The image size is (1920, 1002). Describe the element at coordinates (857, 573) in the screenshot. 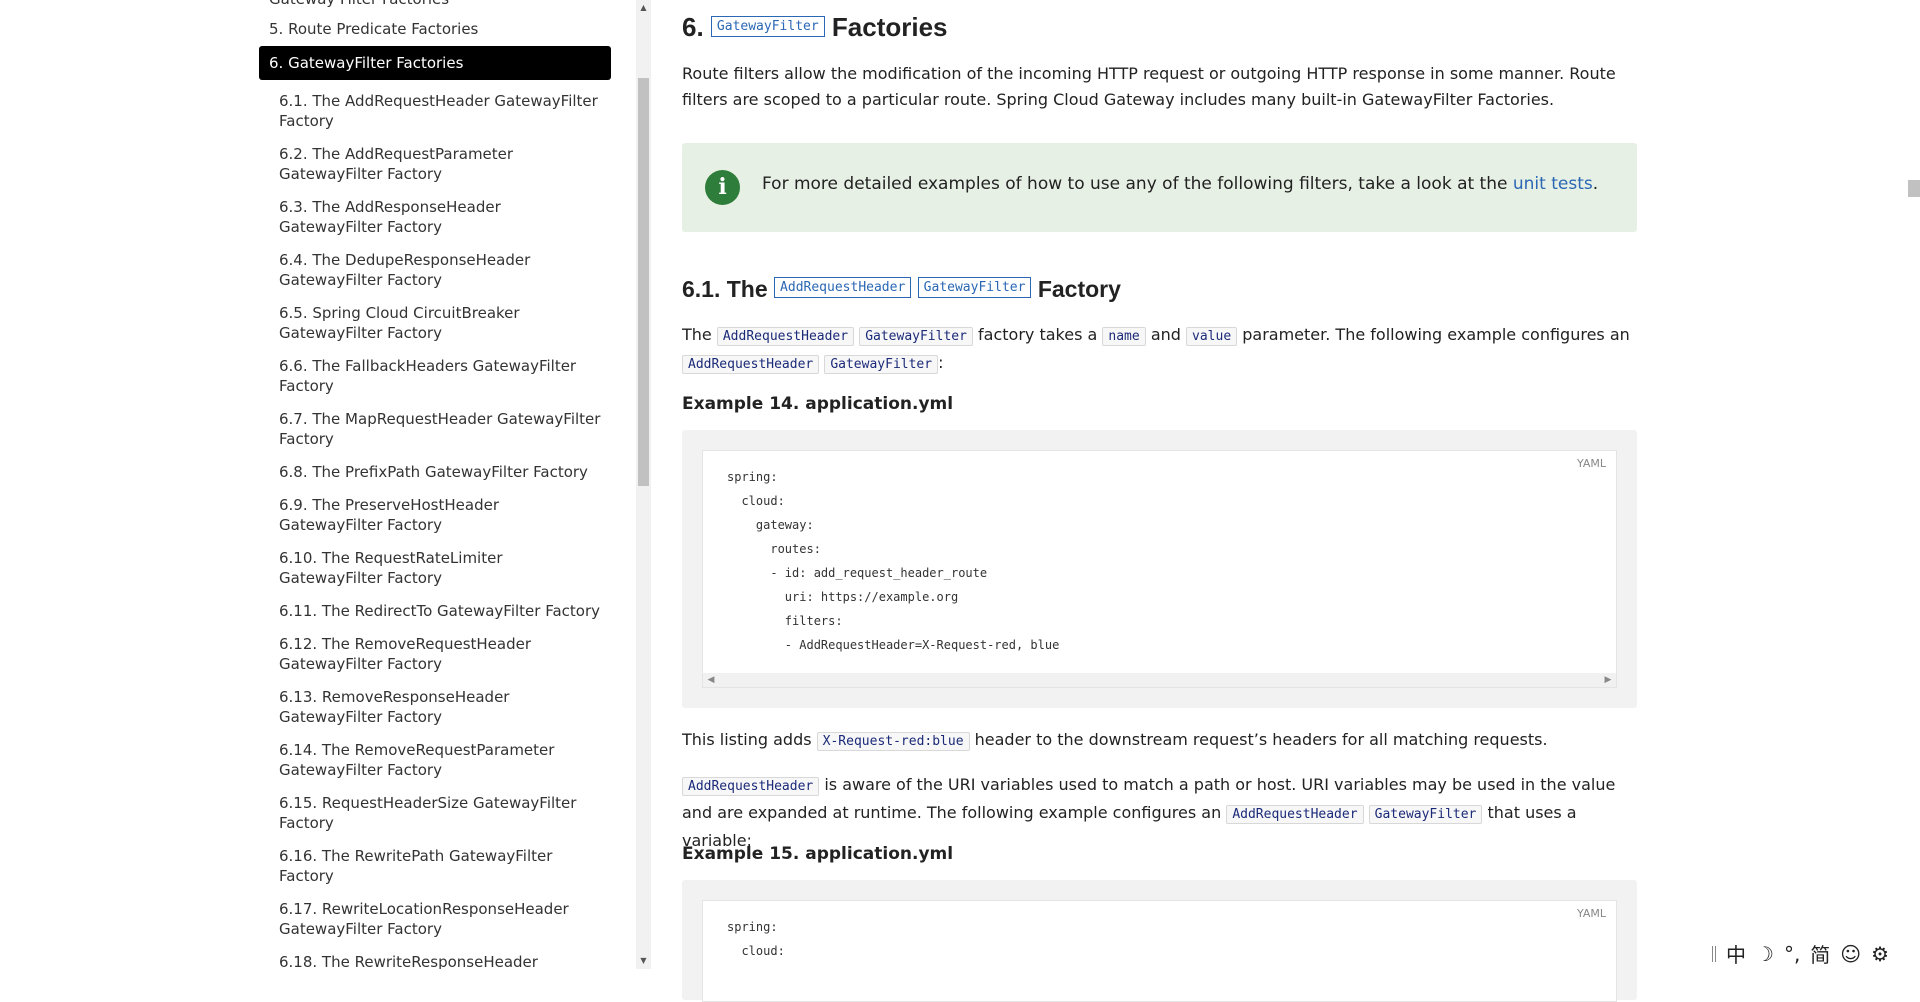

I see `code-line: - id: add_request_header_route` at that location.